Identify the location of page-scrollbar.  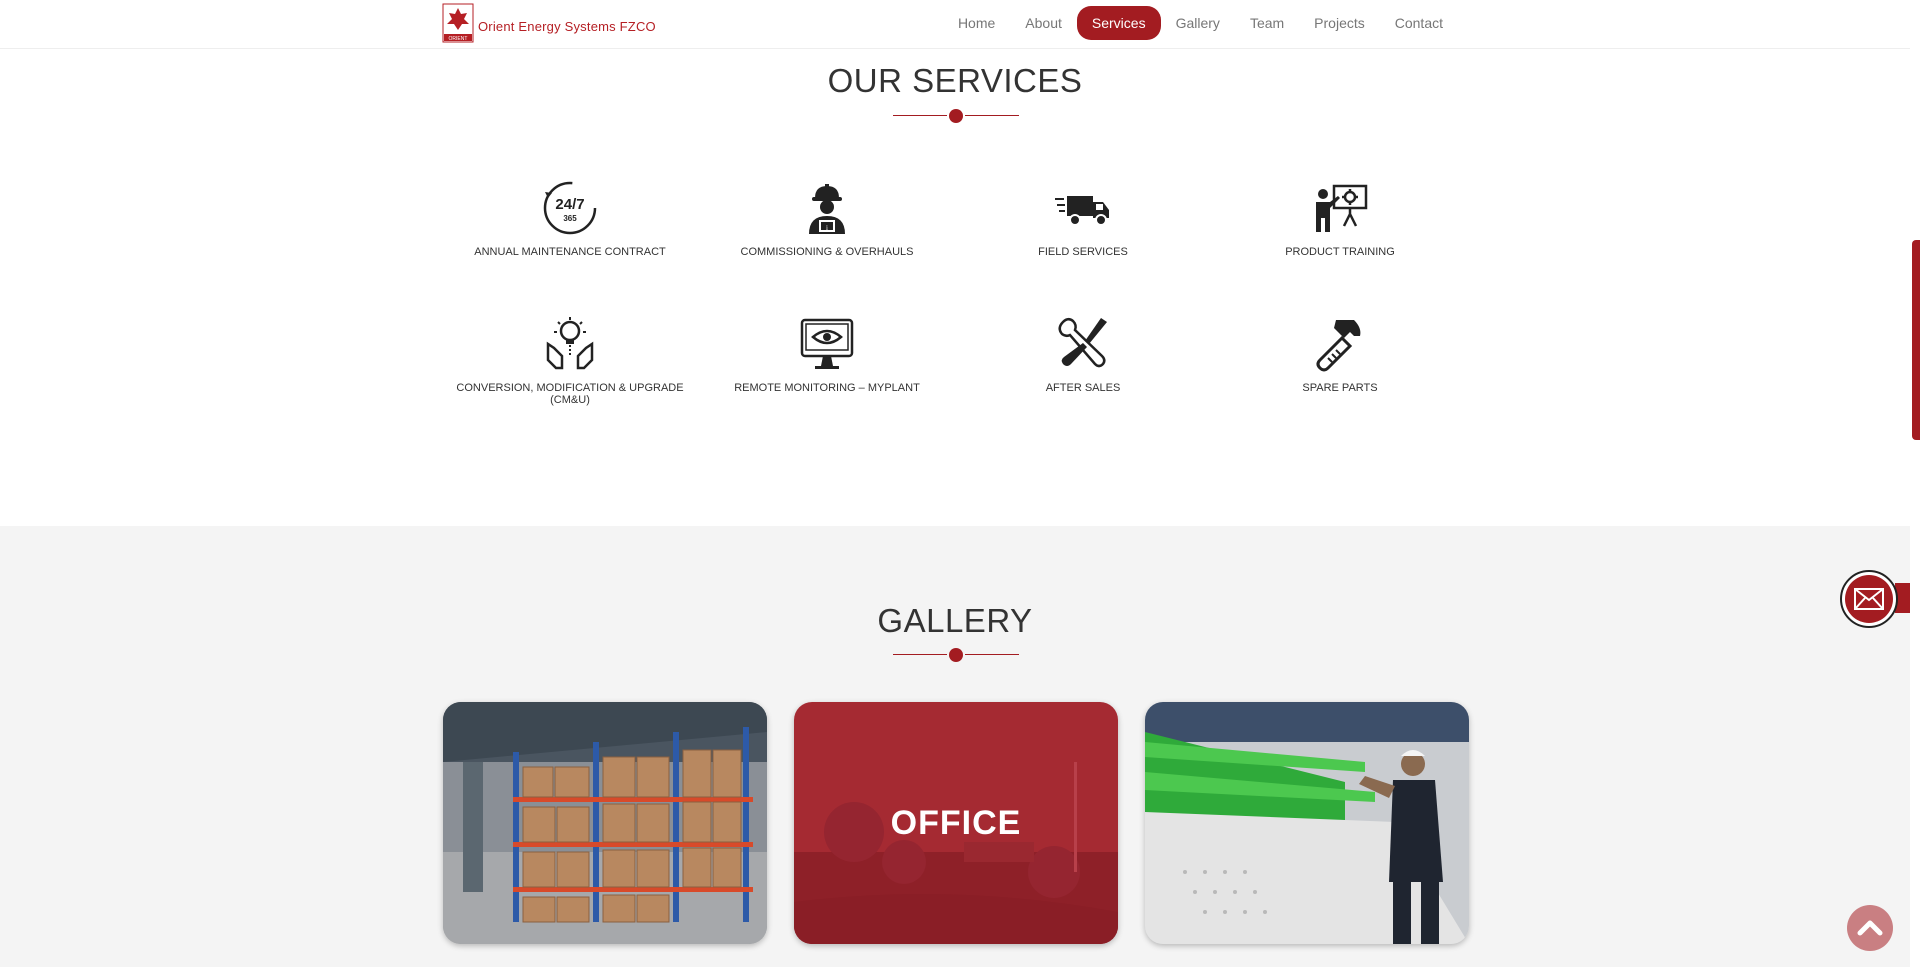
(1915, 483).